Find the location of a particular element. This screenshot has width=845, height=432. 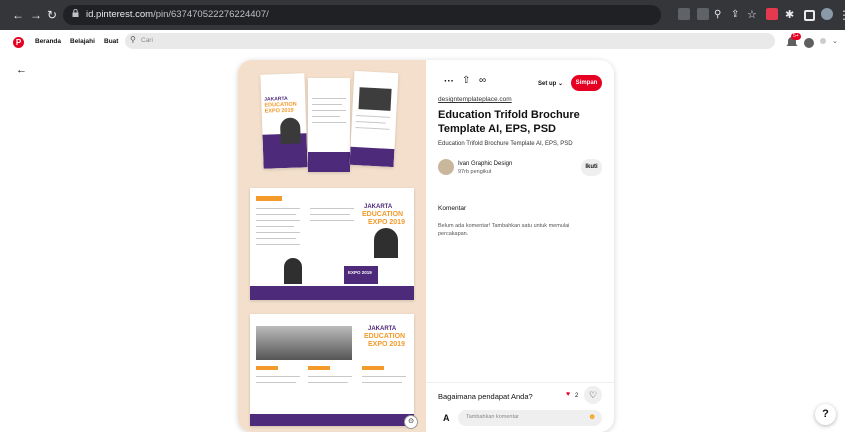

author-name: Ivan Graphic Design is located at coordinates (485, 164).